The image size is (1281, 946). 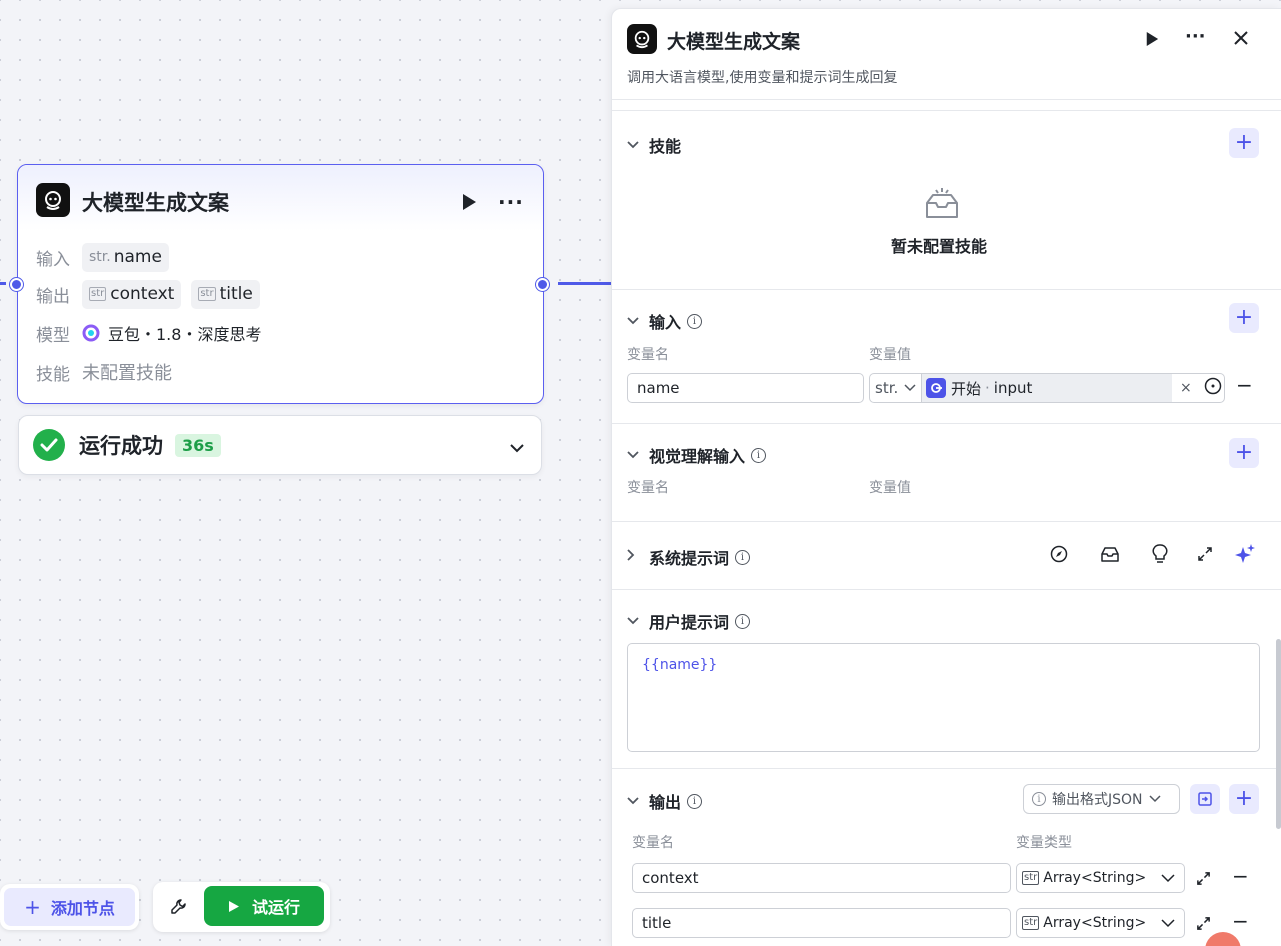 I want to click on output-col-name: 变量名, so click(x=653, y=843).